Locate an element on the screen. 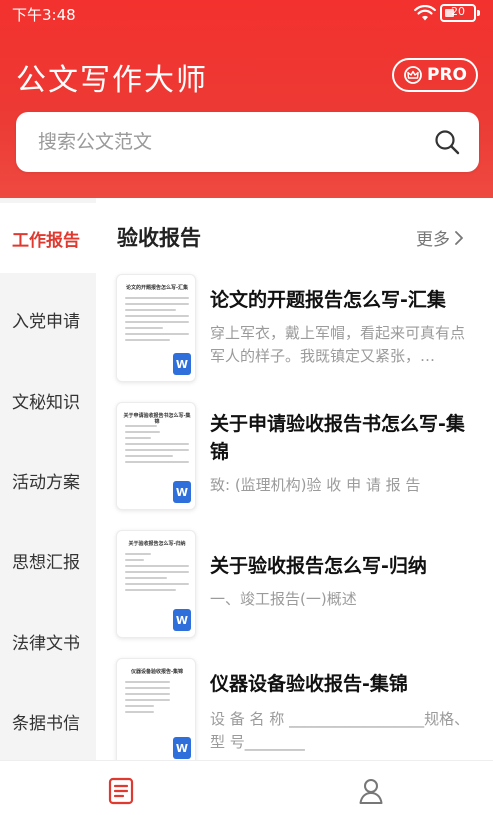  article-title: 关于申请验收报告书怎么写-集锦 is located at coordinates (337, 438).